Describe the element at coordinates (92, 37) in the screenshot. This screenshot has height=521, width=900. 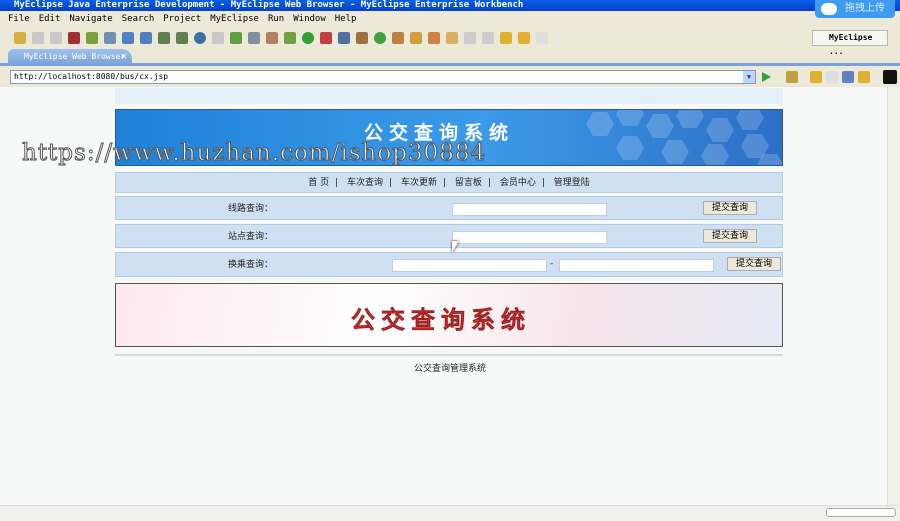
I see `debug-icon` at that location.